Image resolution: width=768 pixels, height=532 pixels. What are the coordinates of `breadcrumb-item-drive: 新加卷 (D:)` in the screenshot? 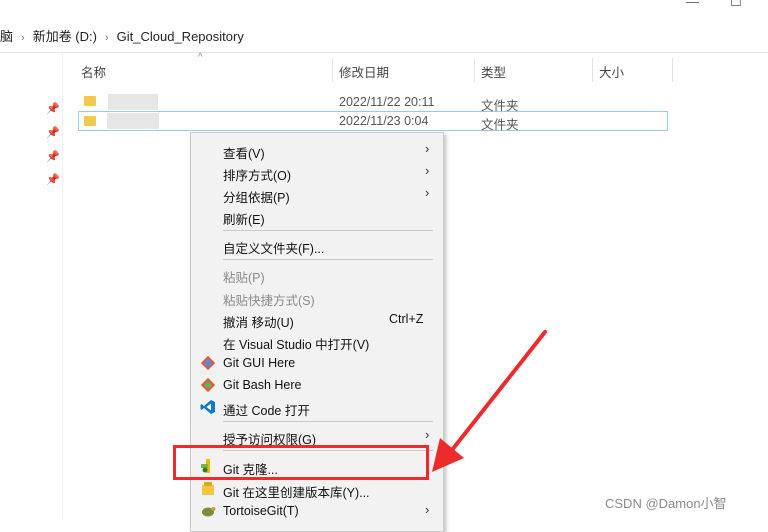 It's located at (65, 37).